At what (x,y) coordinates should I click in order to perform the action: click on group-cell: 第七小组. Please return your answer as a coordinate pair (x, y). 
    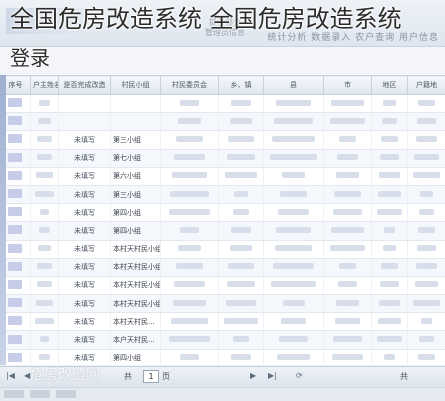
    Looking at the image, I should click on (136, 158).